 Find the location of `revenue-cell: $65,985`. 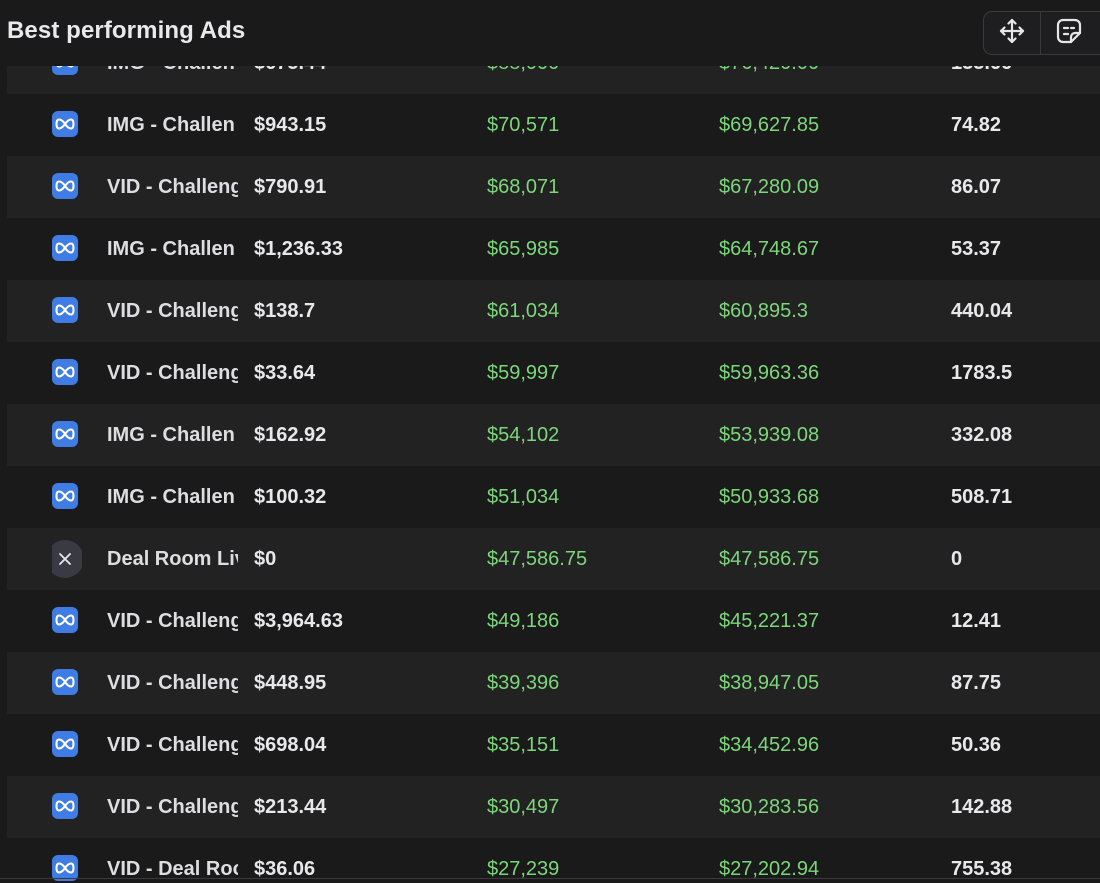

revenue-cell: $65,985 is located at coordinates (523, 249).